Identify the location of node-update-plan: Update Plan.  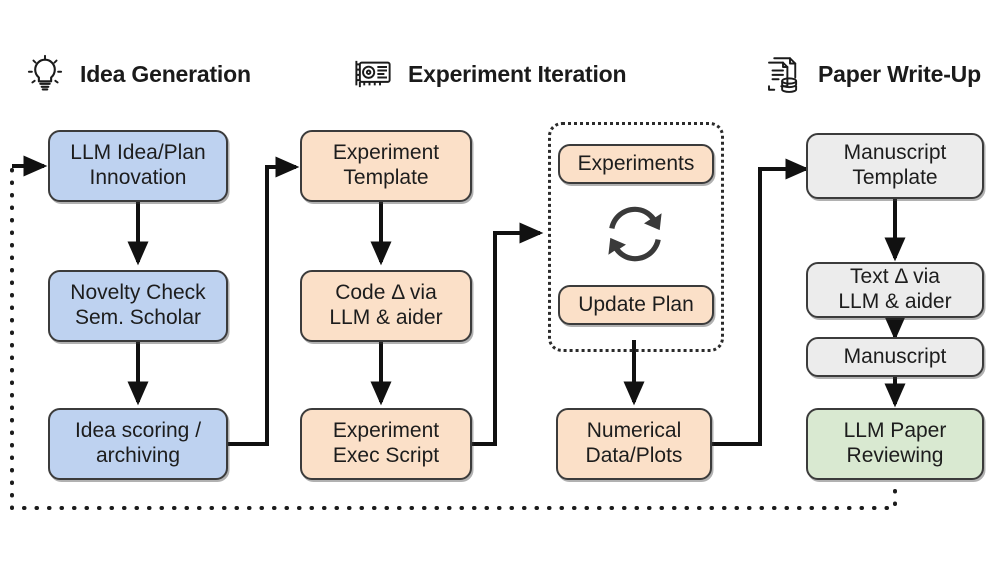
(636, 305).